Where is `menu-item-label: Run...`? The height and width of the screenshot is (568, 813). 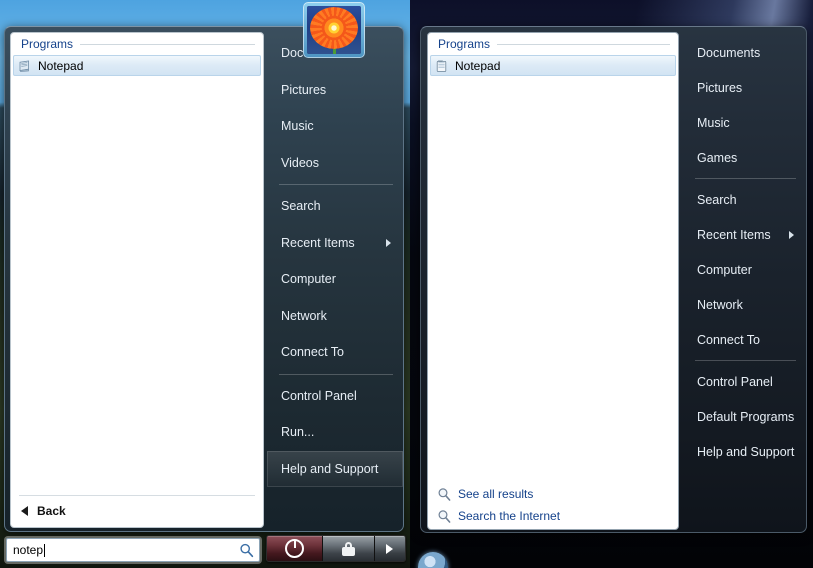 menu-item-label: Run... is located at coordinates (298, 432).